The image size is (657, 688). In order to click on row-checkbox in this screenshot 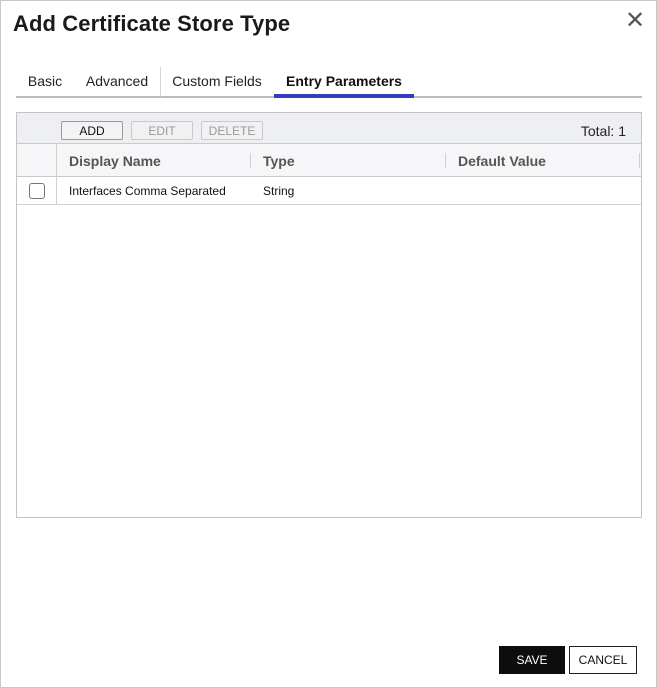, I will do `click(37, 191)`.